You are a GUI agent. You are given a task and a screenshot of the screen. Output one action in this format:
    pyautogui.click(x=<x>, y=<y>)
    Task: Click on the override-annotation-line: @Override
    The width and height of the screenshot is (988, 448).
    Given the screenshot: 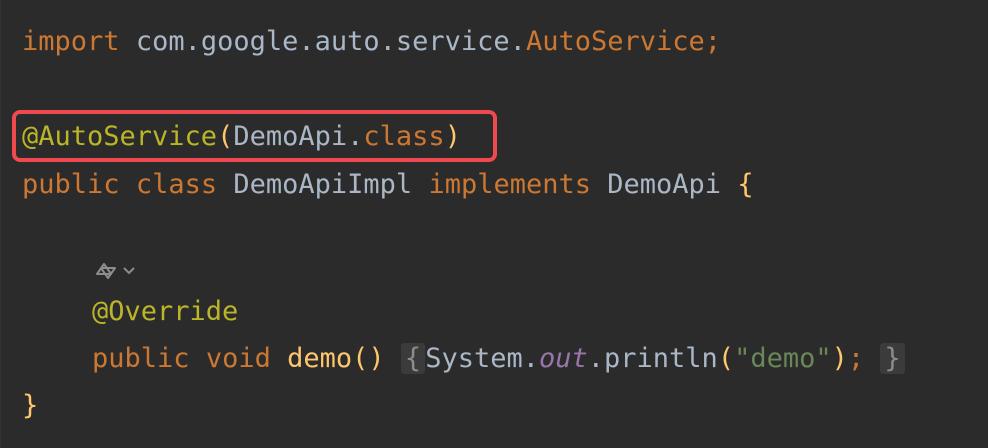 What is the action you would take?
    pyautogui.click(x=165, y=312)
    